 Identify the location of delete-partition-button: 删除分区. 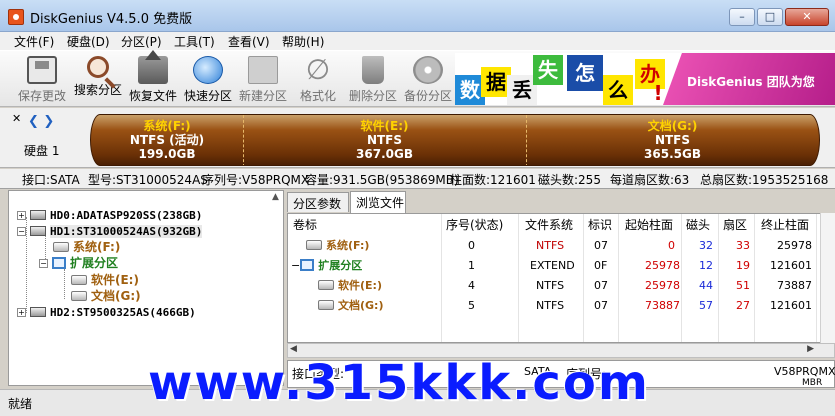
(373, 80).